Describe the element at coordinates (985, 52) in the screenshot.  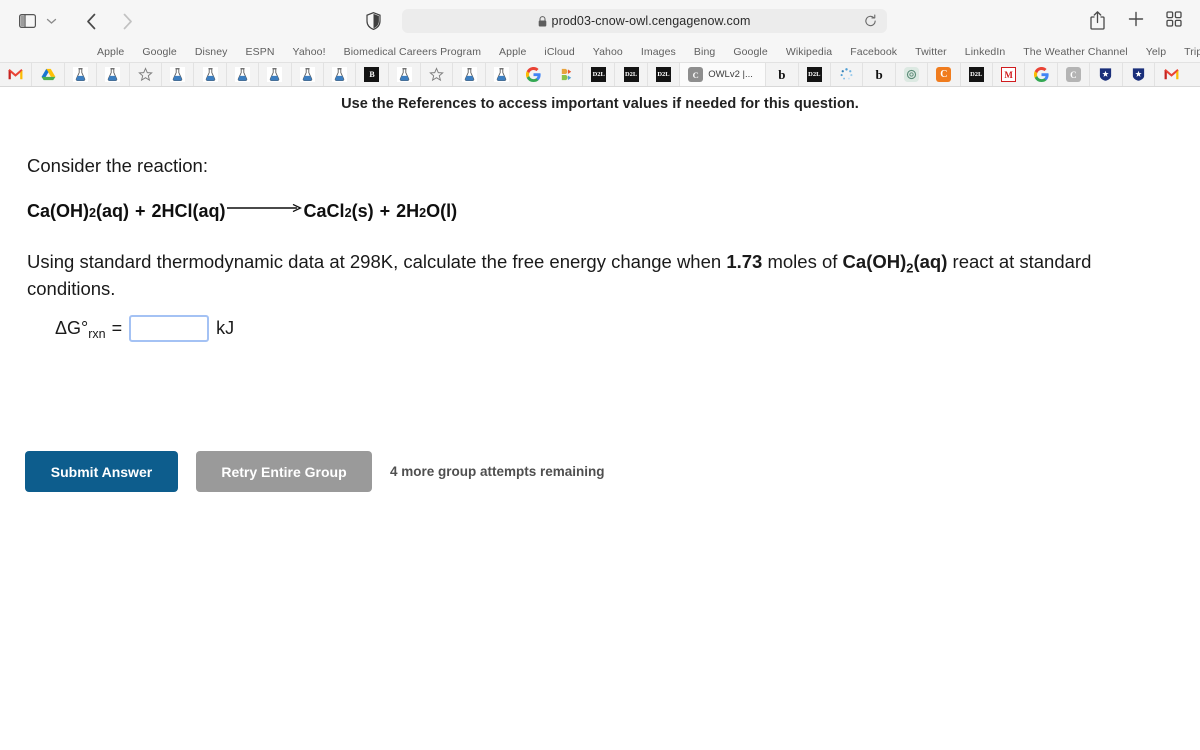
I see `bookmark-linkedin: LinkedIn` at that location.